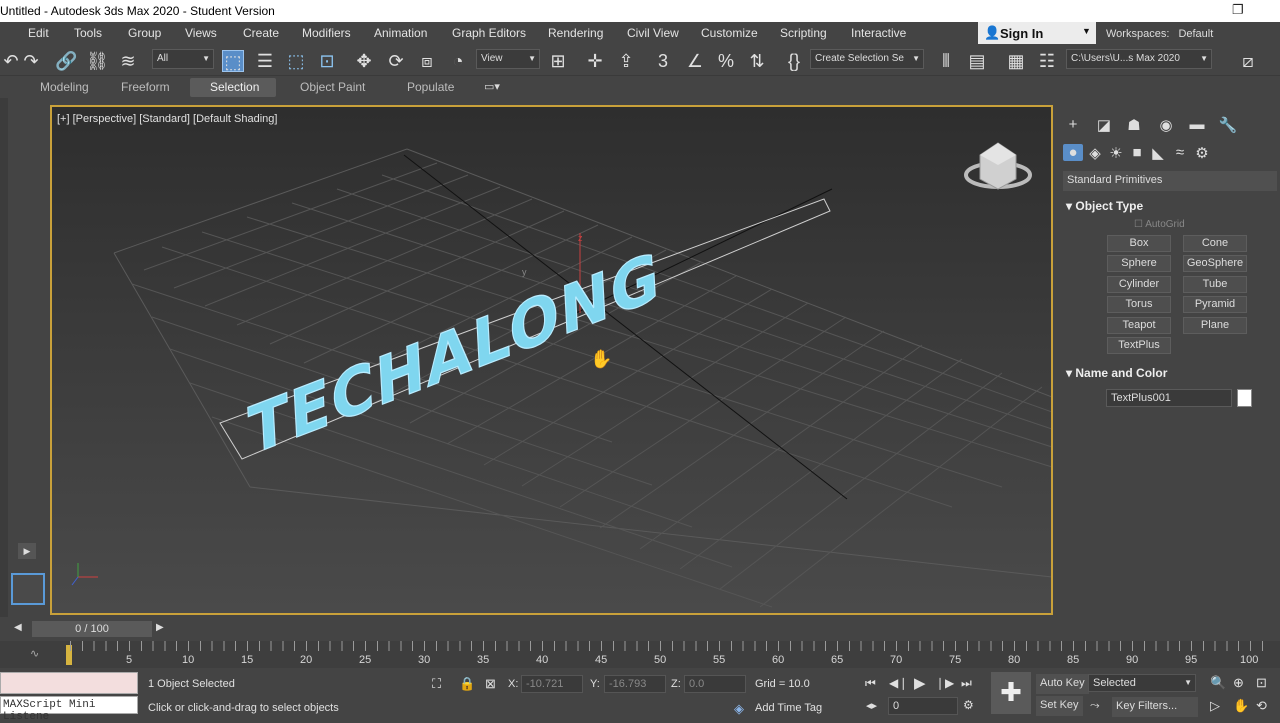 The height and width of the screenshot is (723, 1280). I want to click on time-configuration-icon: ⚙, so click(968, 705).